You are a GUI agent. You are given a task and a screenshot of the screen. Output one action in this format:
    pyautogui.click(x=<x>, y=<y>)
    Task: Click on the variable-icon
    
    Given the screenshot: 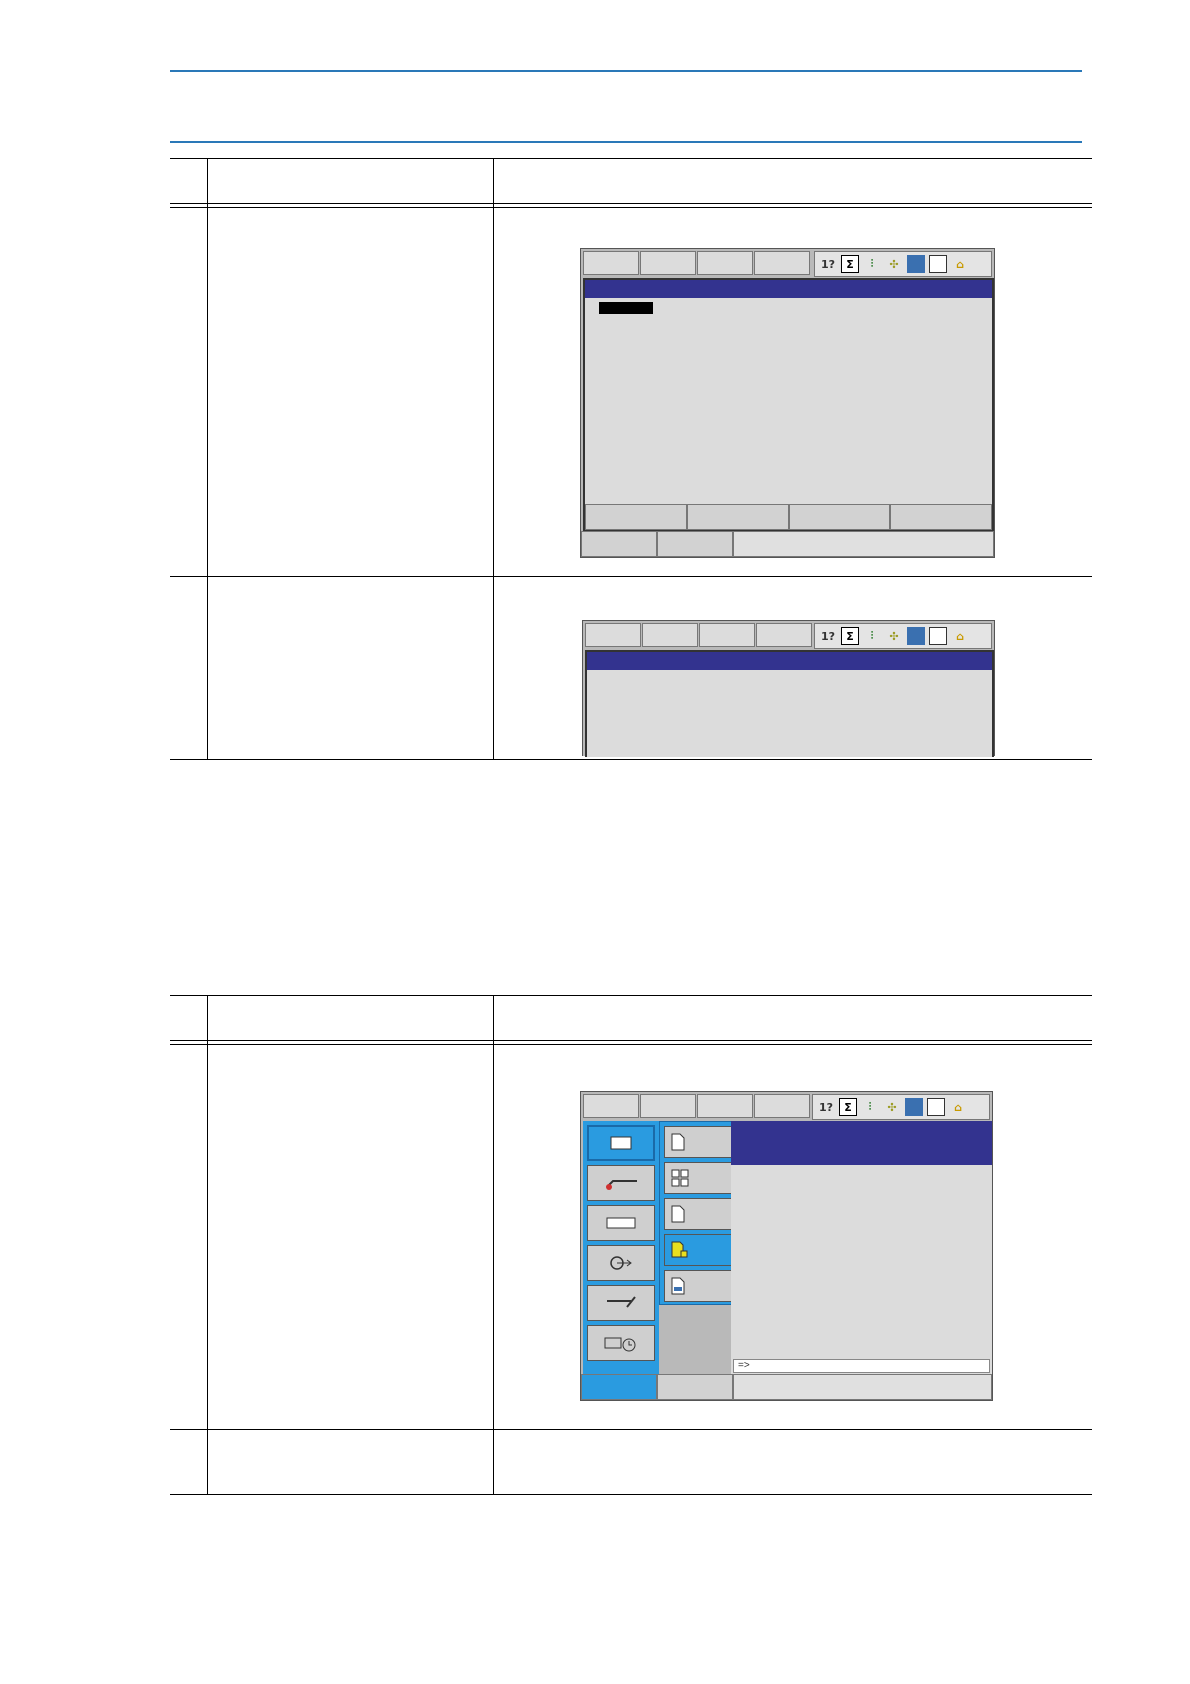 What is the action you would take?
    pyautogui.click(x=621, y=1223)
    